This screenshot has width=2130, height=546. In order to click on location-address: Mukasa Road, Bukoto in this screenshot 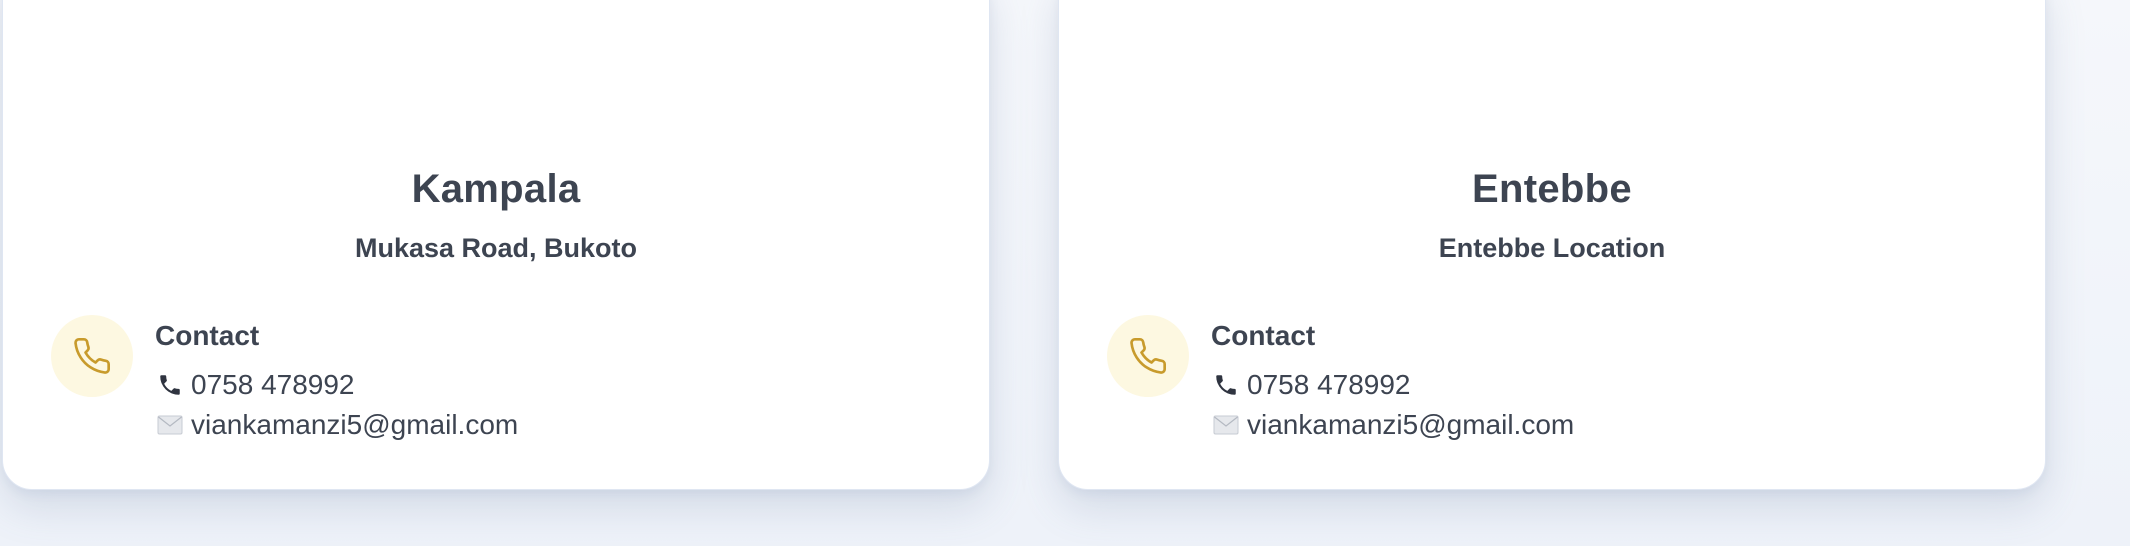, I will do `click(496, 248)`.